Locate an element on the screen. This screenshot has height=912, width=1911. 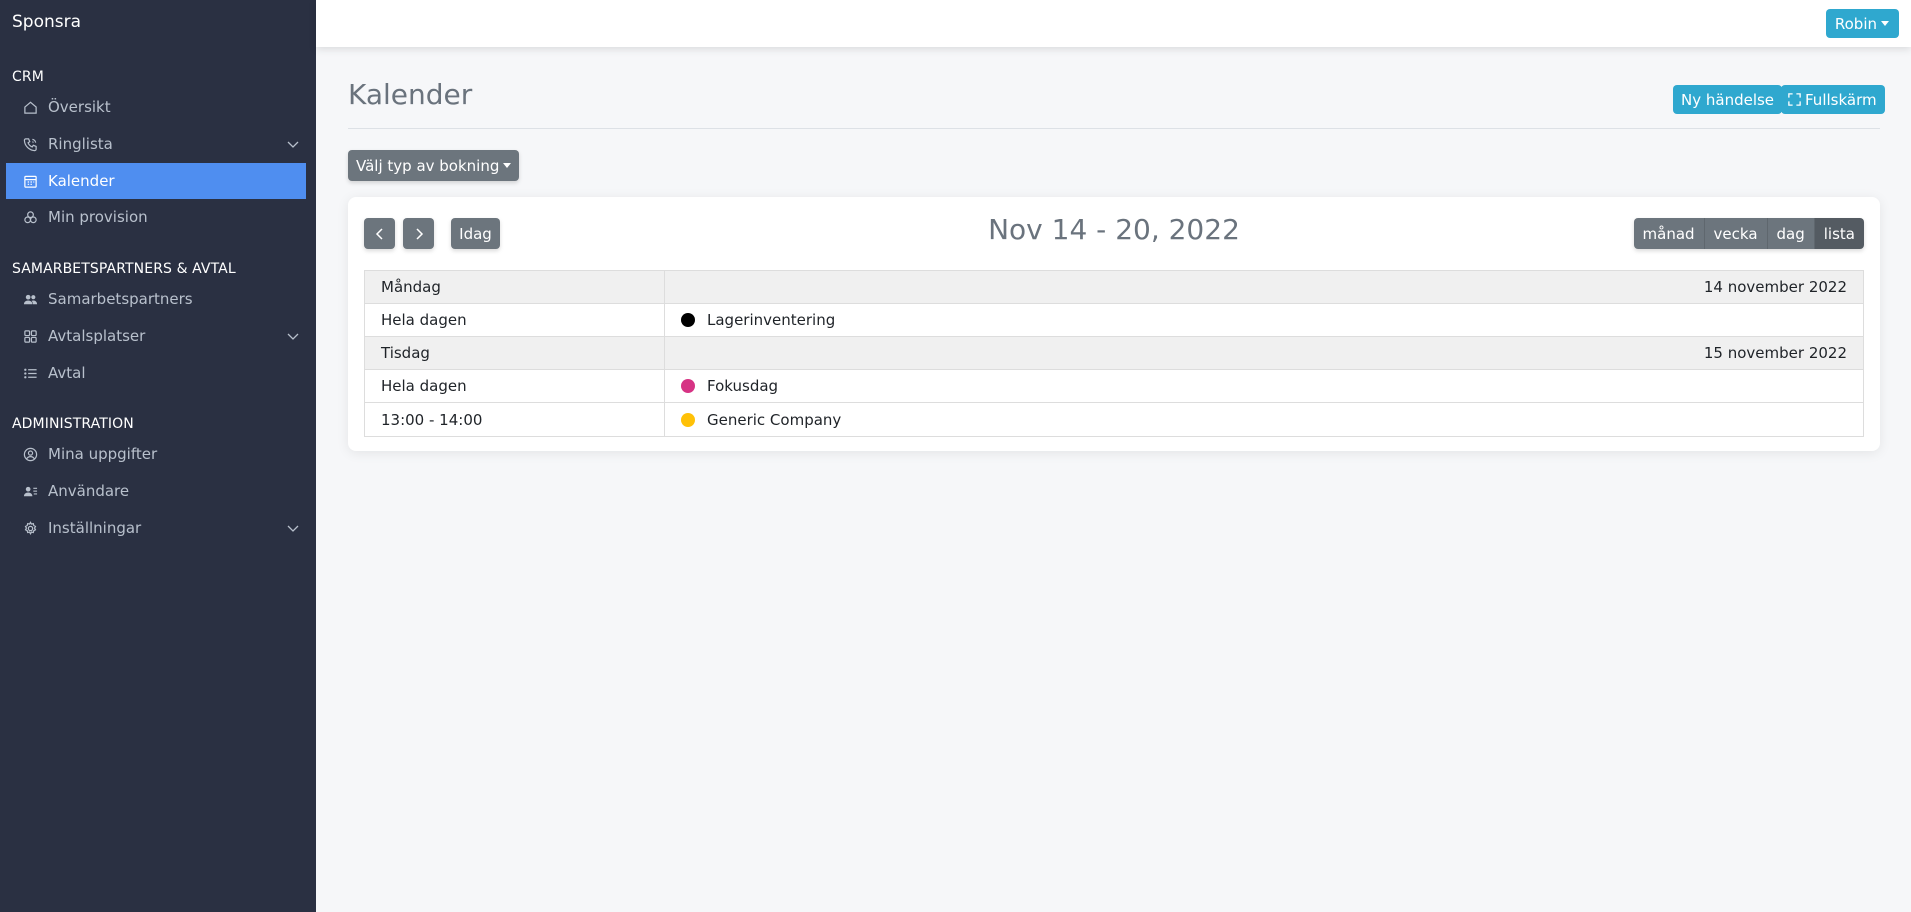
event-time: 13:00 - 14:00 is located at coordinates (515, 419).